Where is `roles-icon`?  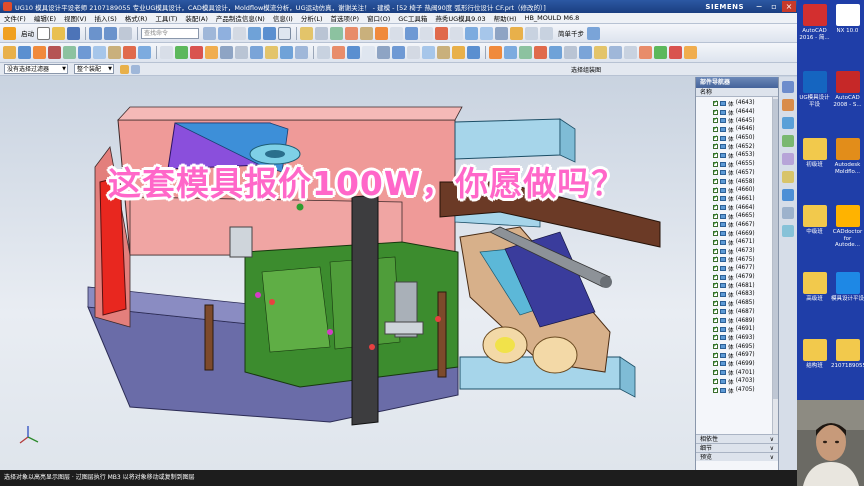
roles-icon is located at coordinates (788, 213).